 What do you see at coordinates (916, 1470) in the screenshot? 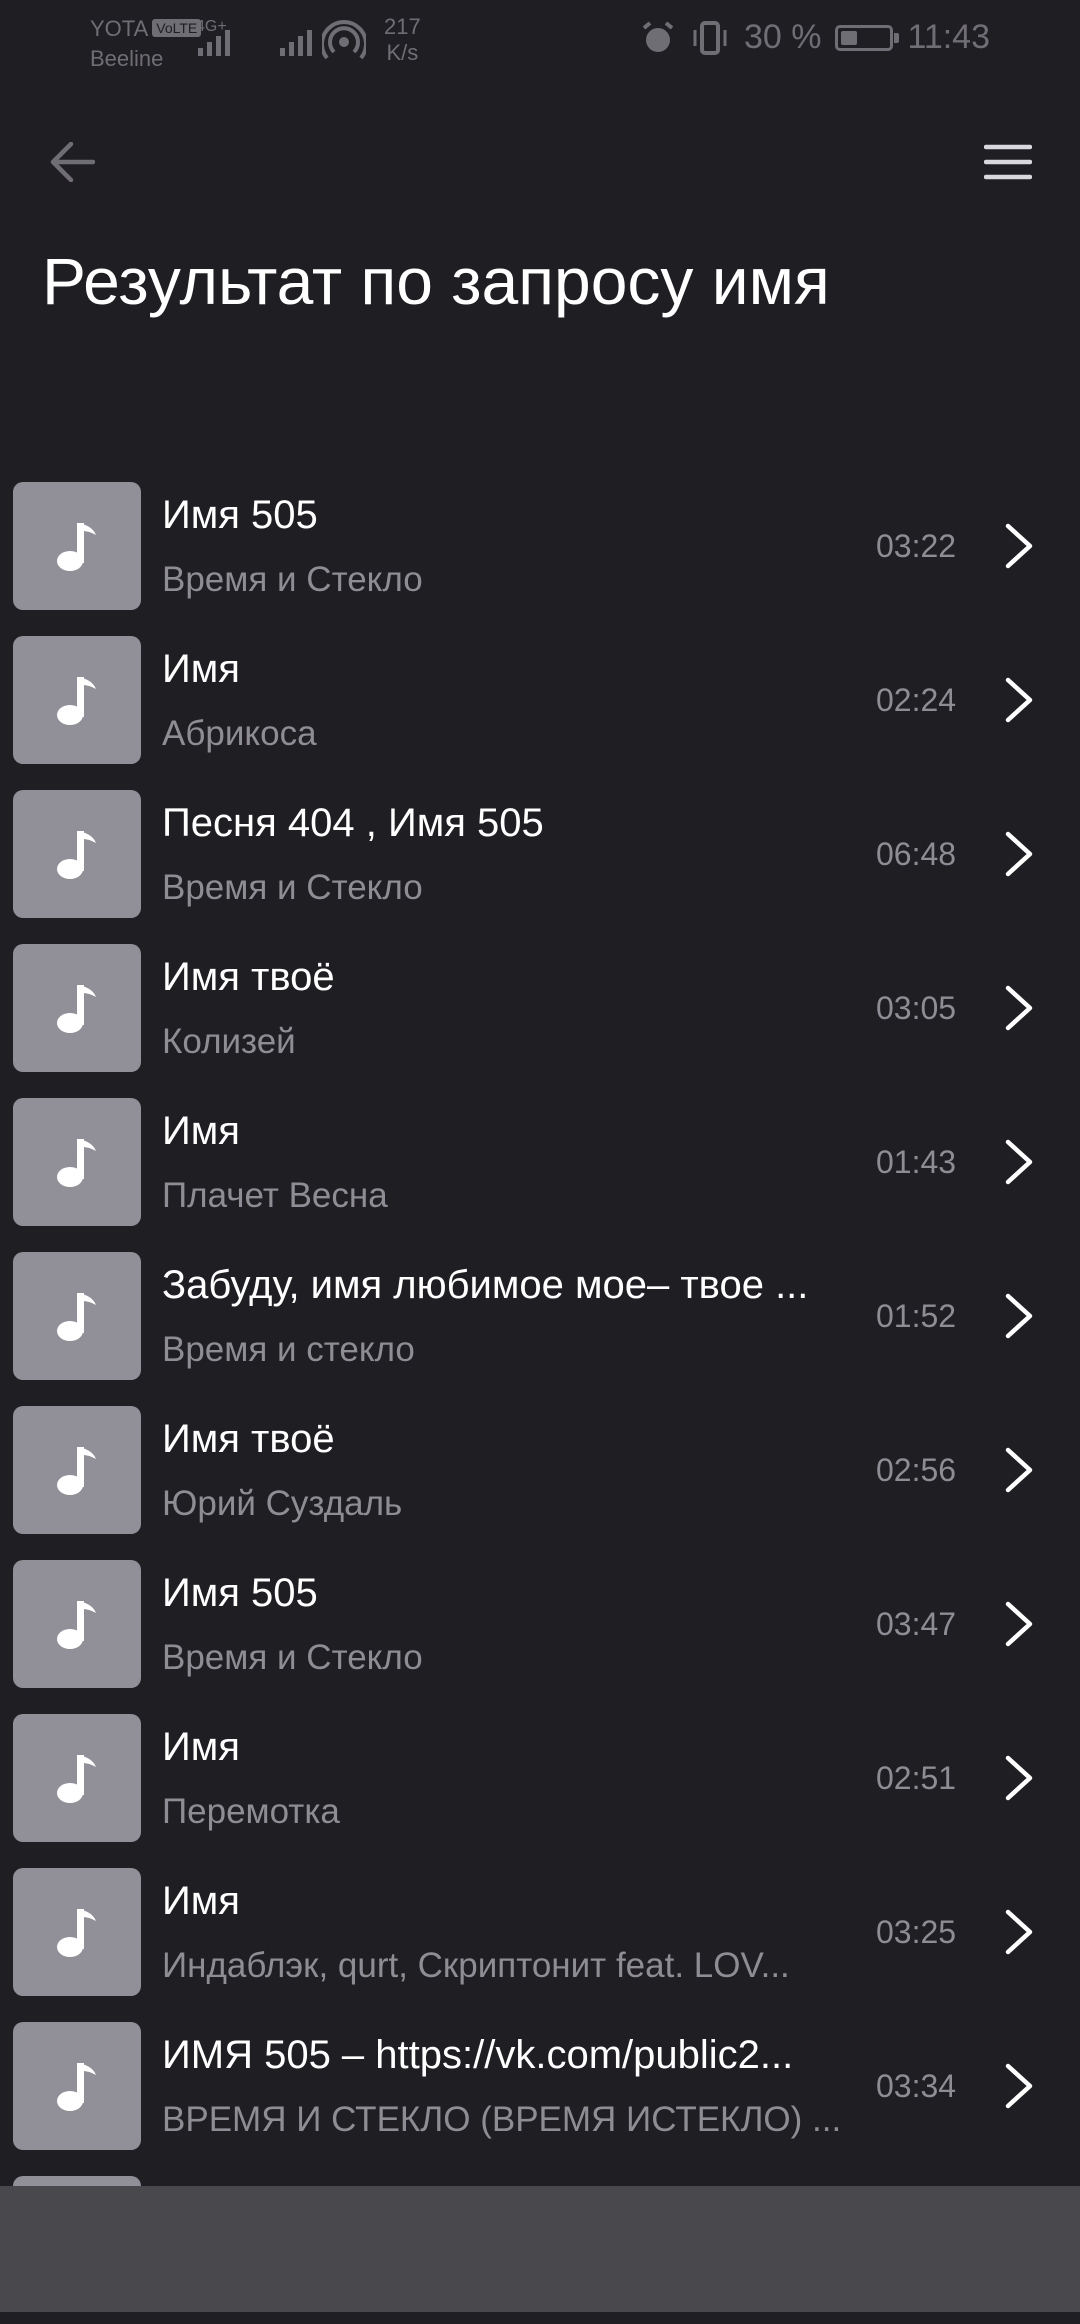
I see `track-duration: 02:56` at bounding box center [916, 1470].